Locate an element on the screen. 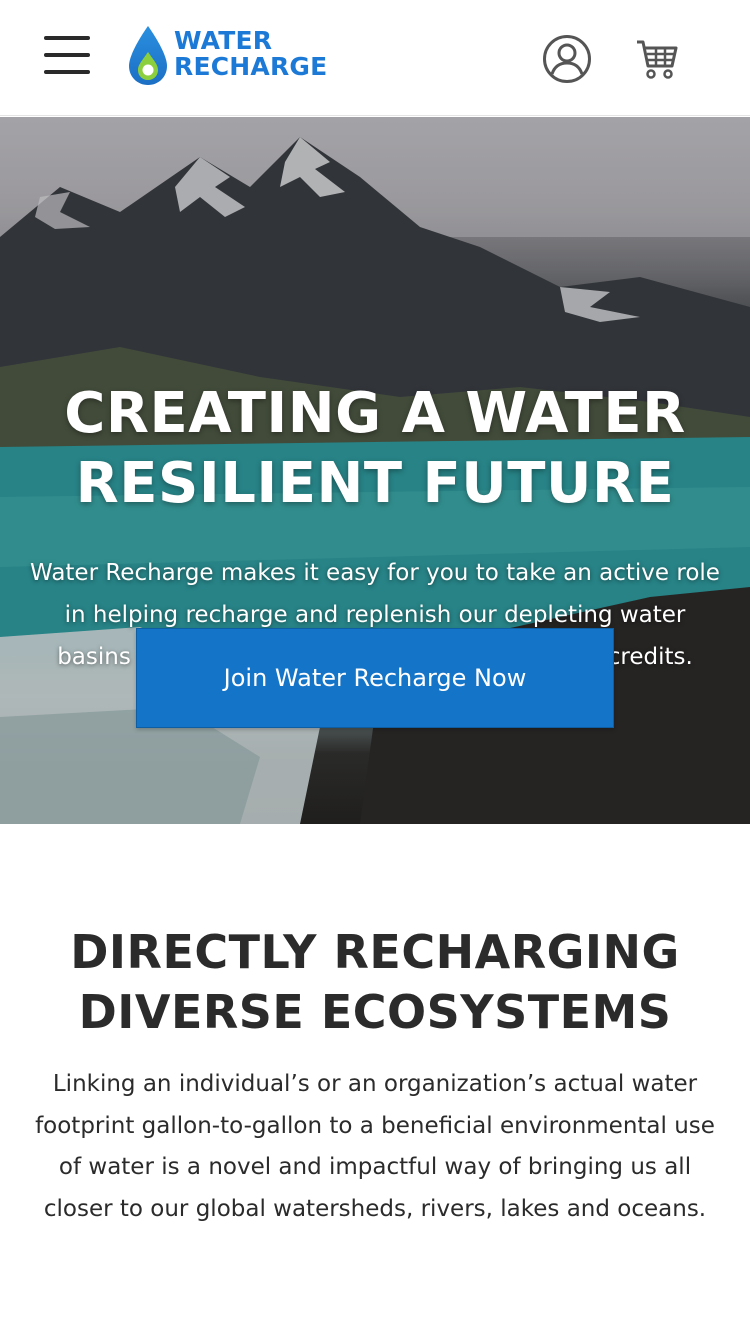  section-title-line-2: DIVERSE ECOSYSTEMS is located at coordinates (375, 1012).